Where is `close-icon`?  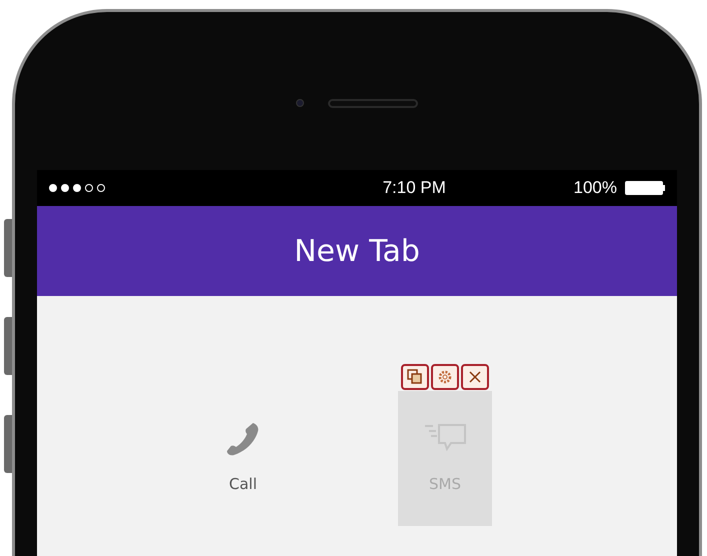 close-icon is located at coordinates (475, 377).